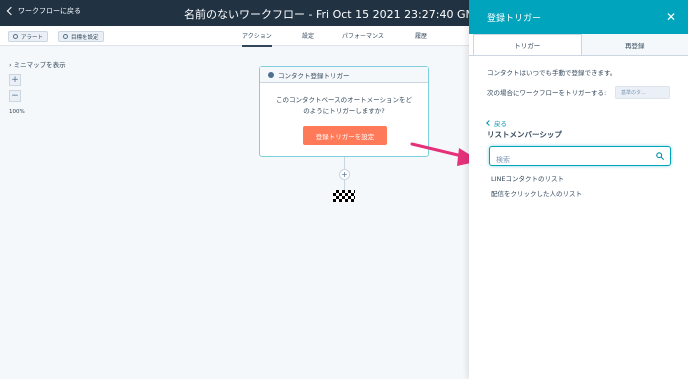  I want to click on search-icon, so click(660, 156).